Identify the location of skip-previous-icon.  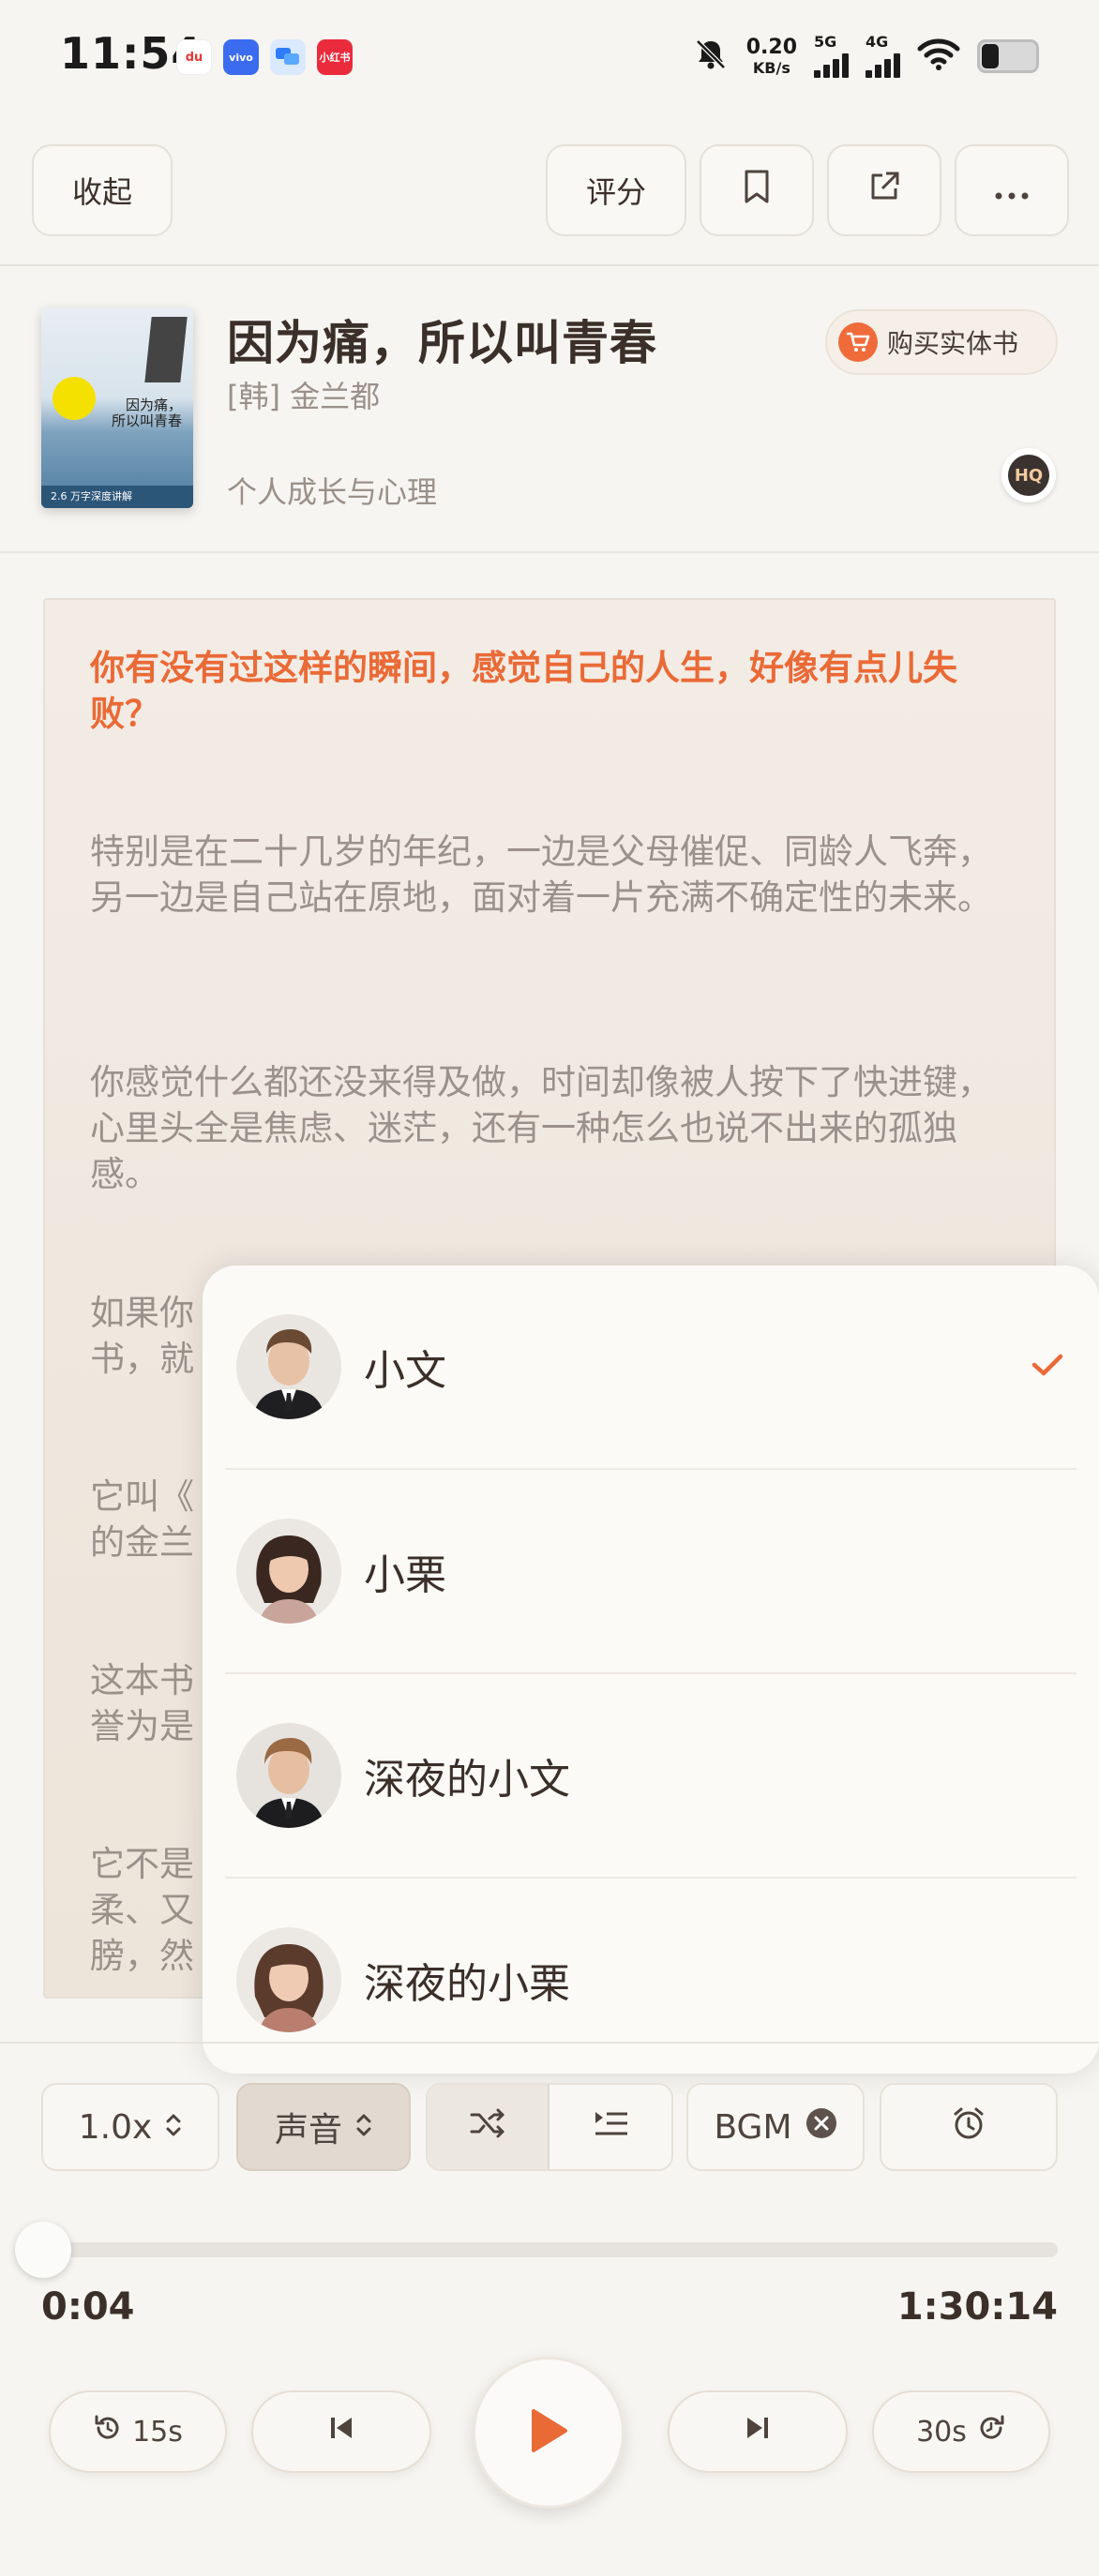
(341, 2431).